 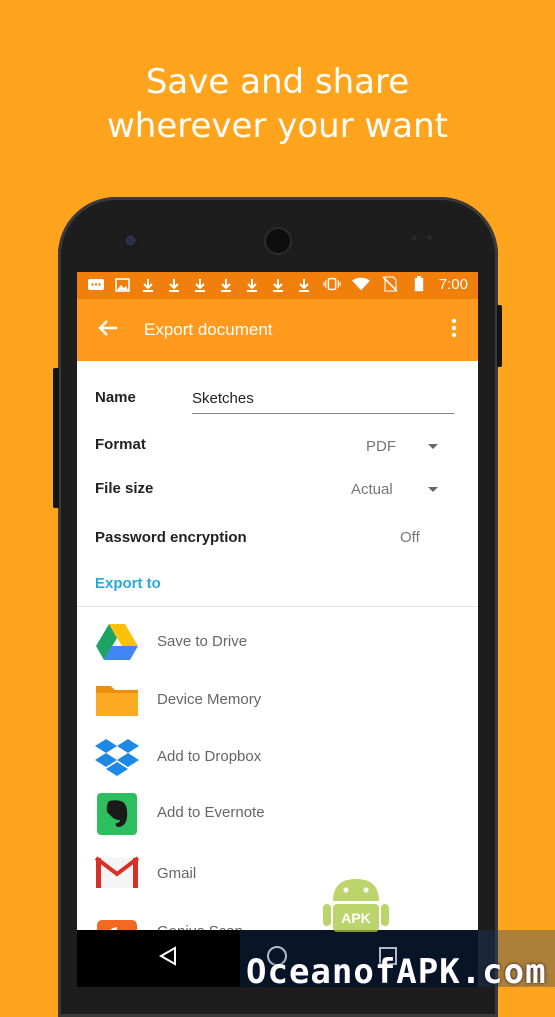 What do you see at coordinates (277, 606) in the screenshot?
I see `divider` at bounding box center [277, 606].